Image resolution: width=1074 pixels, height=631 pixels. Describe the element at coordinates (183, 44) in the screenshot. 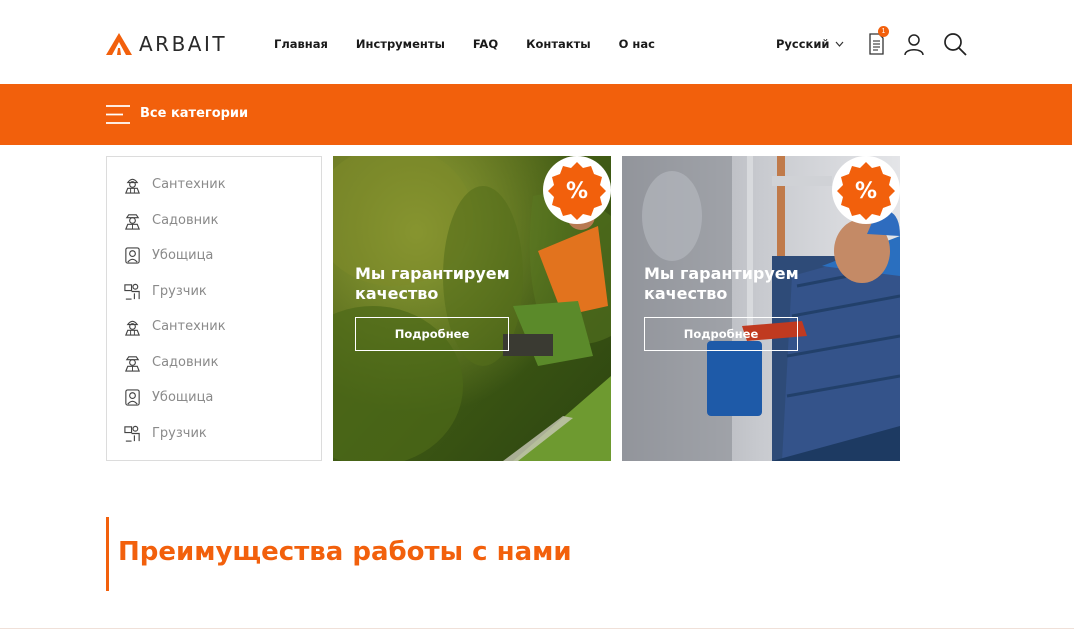

I see `logo-text: ARBAIT` at that location.